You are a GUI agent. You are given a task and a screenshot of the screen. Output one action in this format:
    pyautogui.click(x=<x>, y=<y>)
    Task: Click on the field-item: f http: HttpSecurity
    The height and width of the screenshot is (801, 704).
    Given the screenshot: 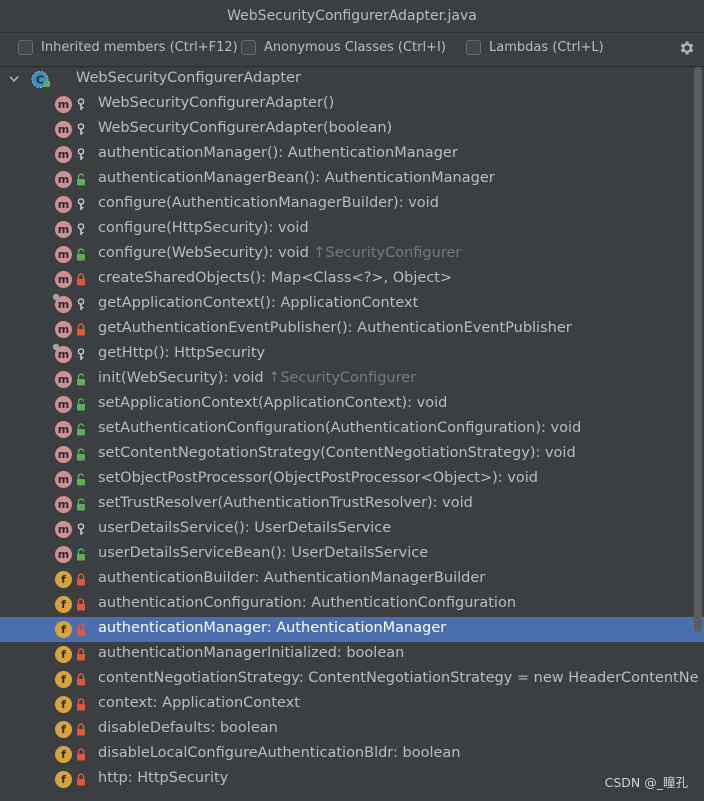 What is the action you would take?
    pyautogui.click(x=352, y=779)
    